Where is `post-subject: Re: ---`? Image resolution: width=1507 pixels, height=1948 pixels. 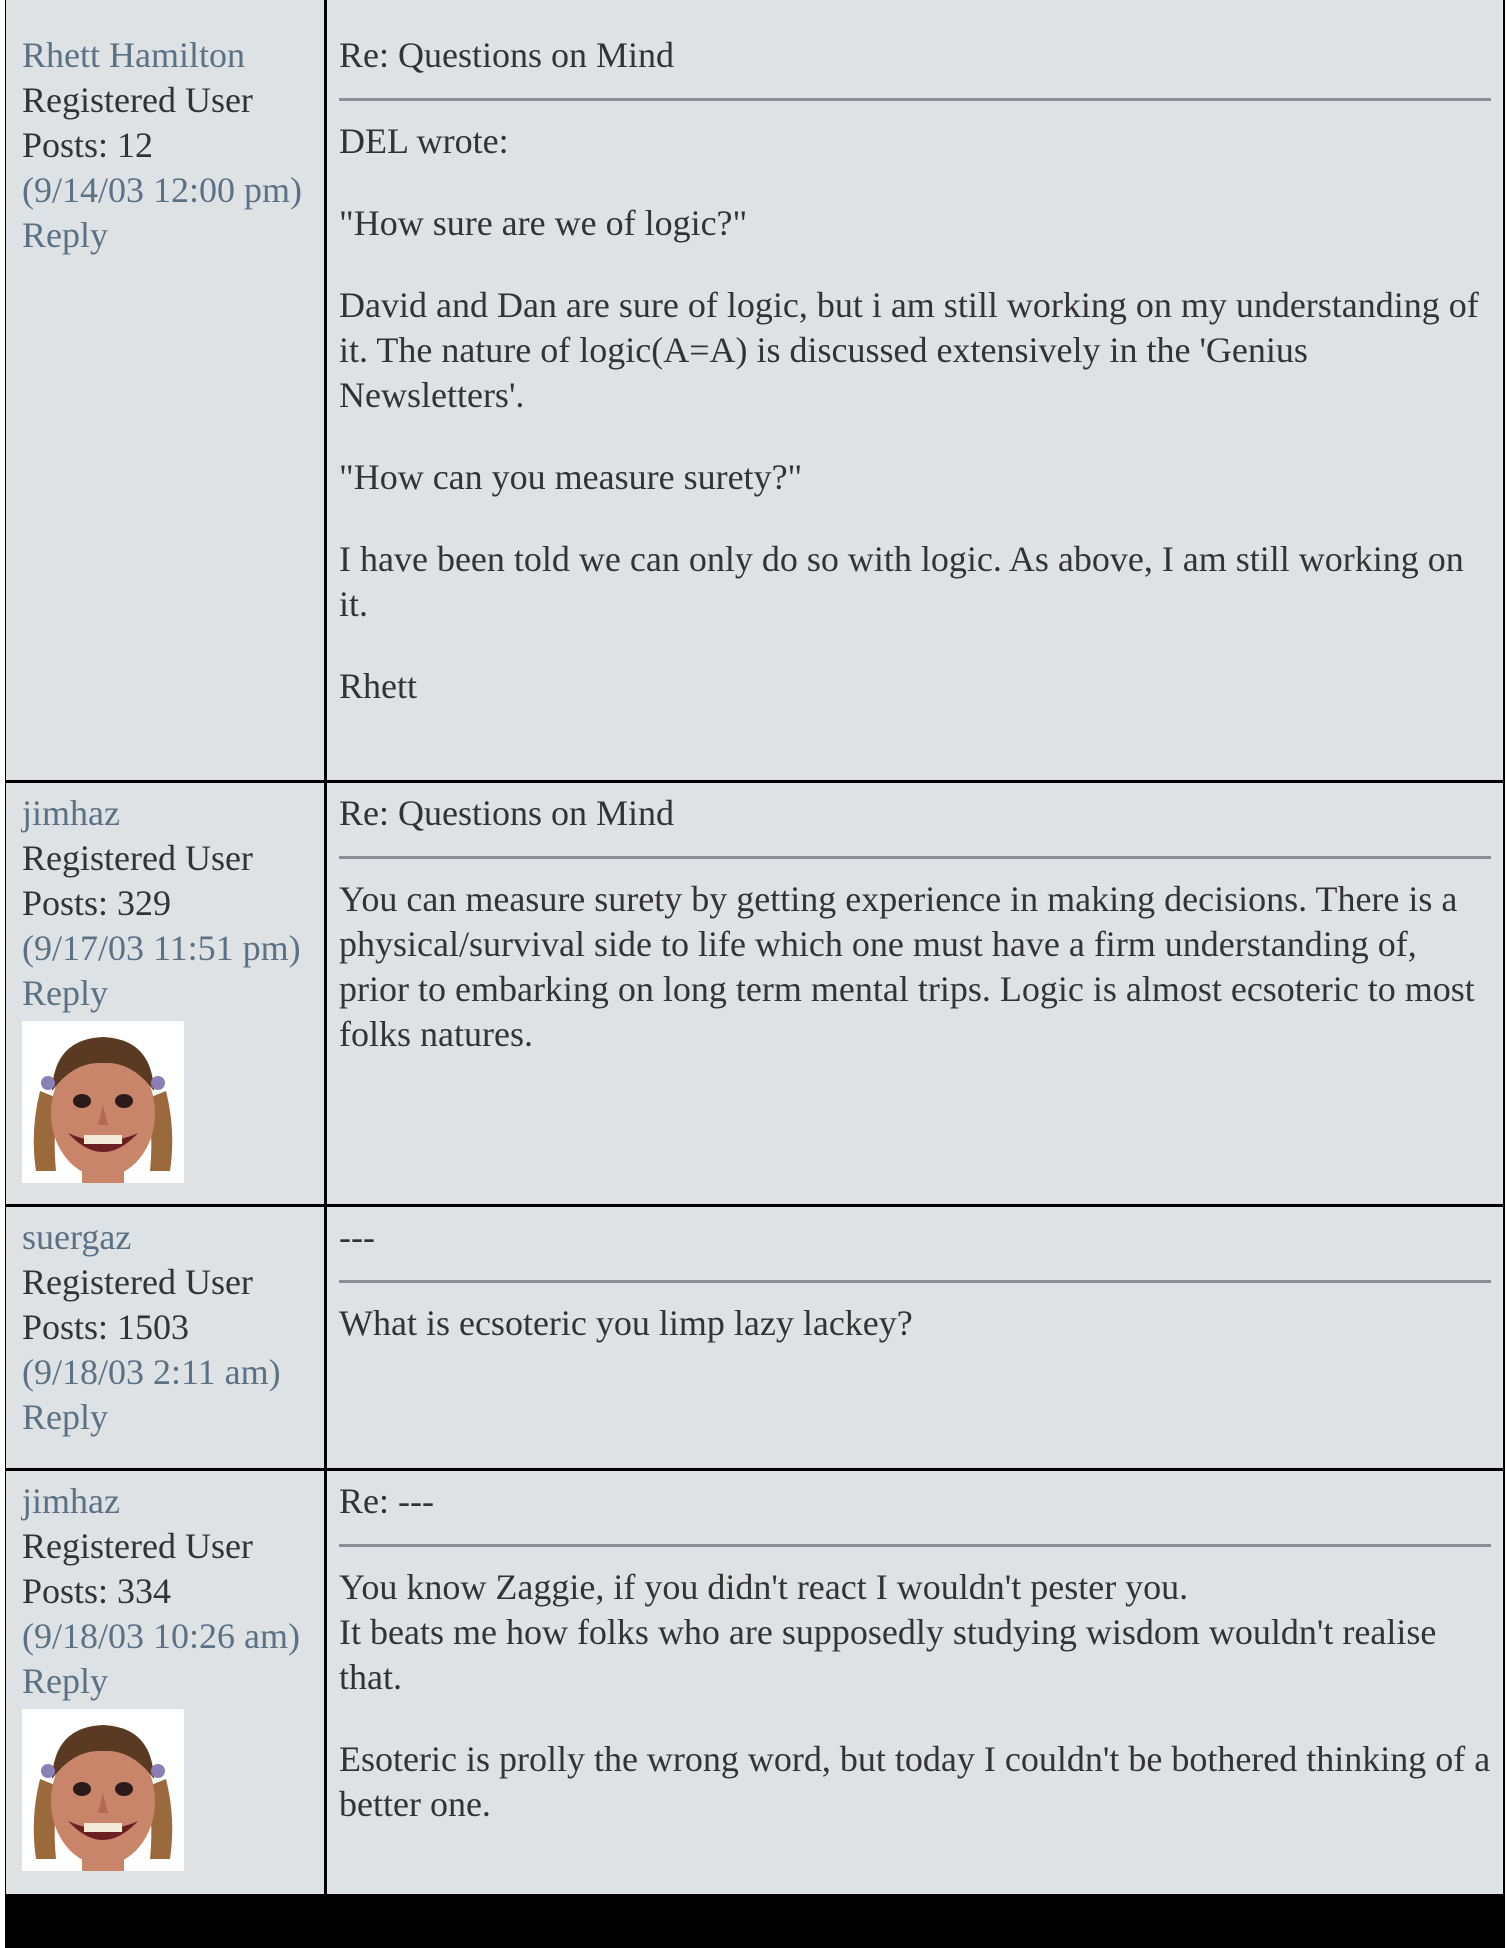
post-subject: Re: --- is located at coordinates (386, 1501).